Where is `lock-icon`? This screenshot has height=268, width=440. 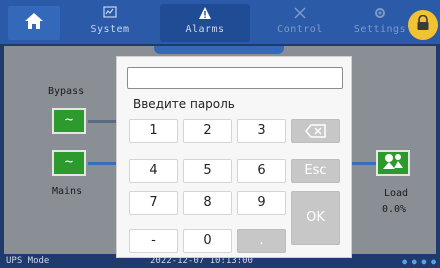
lock-icon is located at coordinates (423, 24).